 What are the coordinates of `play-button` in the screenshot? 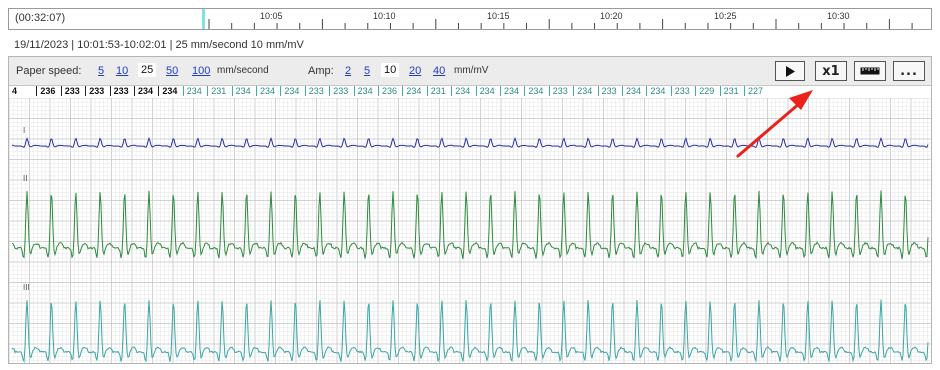 It's located at (790, 71).